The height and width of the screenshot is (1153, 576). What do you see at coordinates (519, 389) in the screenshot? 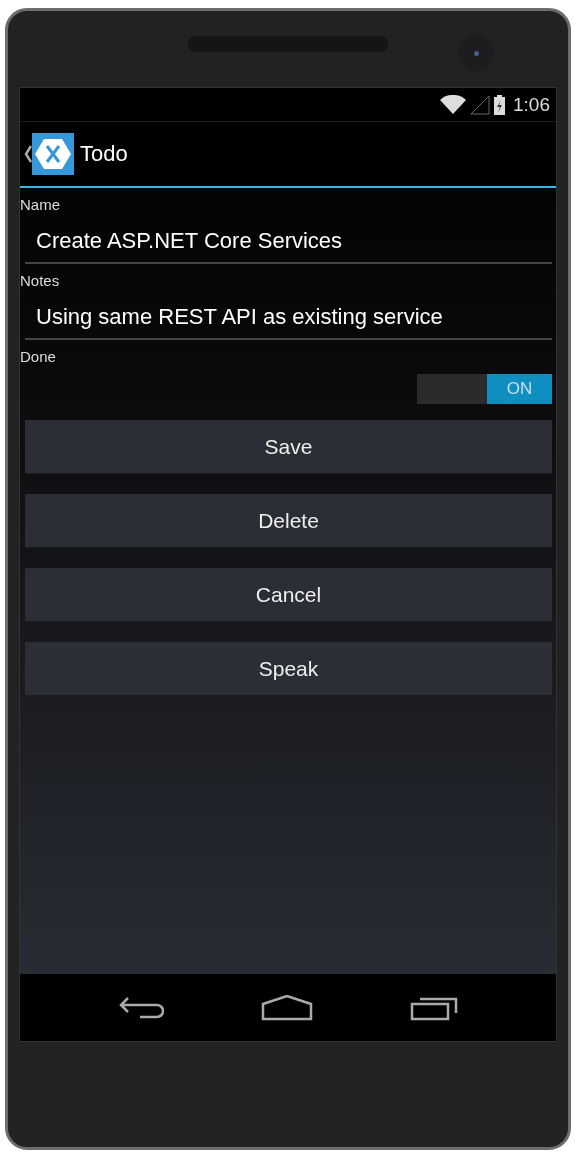
I see `switch-thumb: ON` at bounding box center [519, 389].